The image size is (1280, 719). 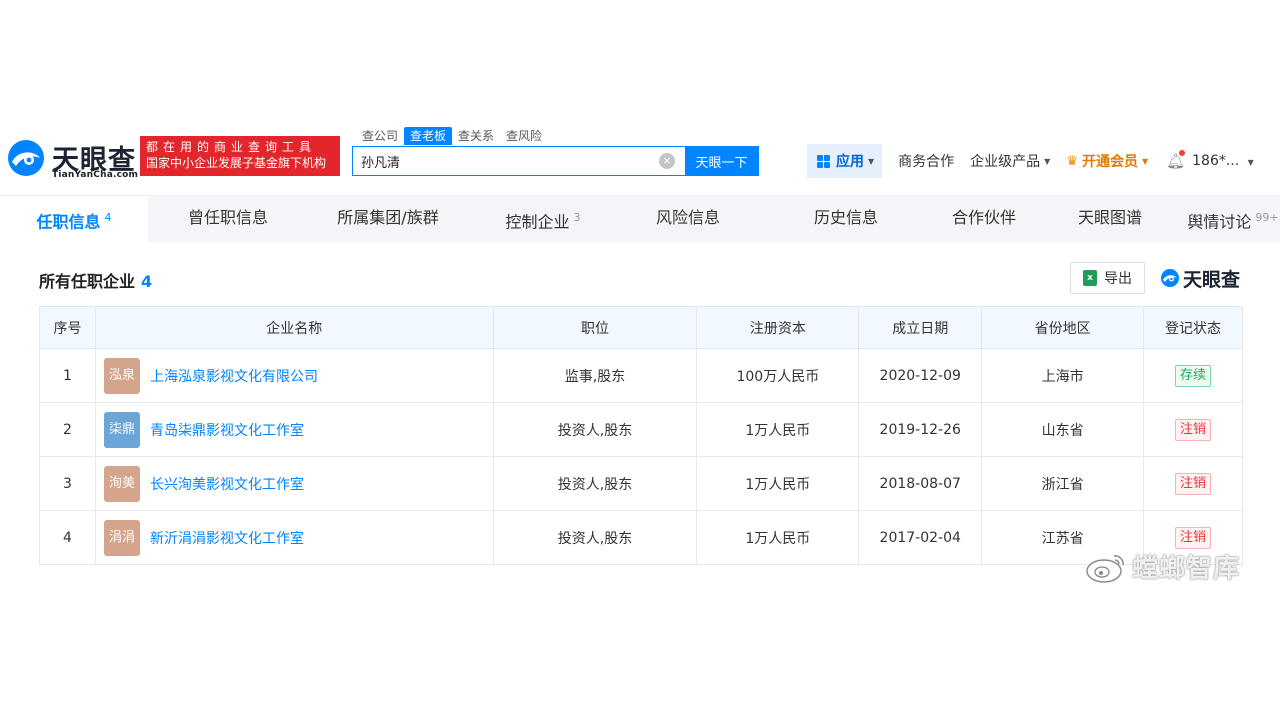 I want to click on slogan-line-2: 国家中小企业发展子基金旗下机构, so click(x=236, y=163).